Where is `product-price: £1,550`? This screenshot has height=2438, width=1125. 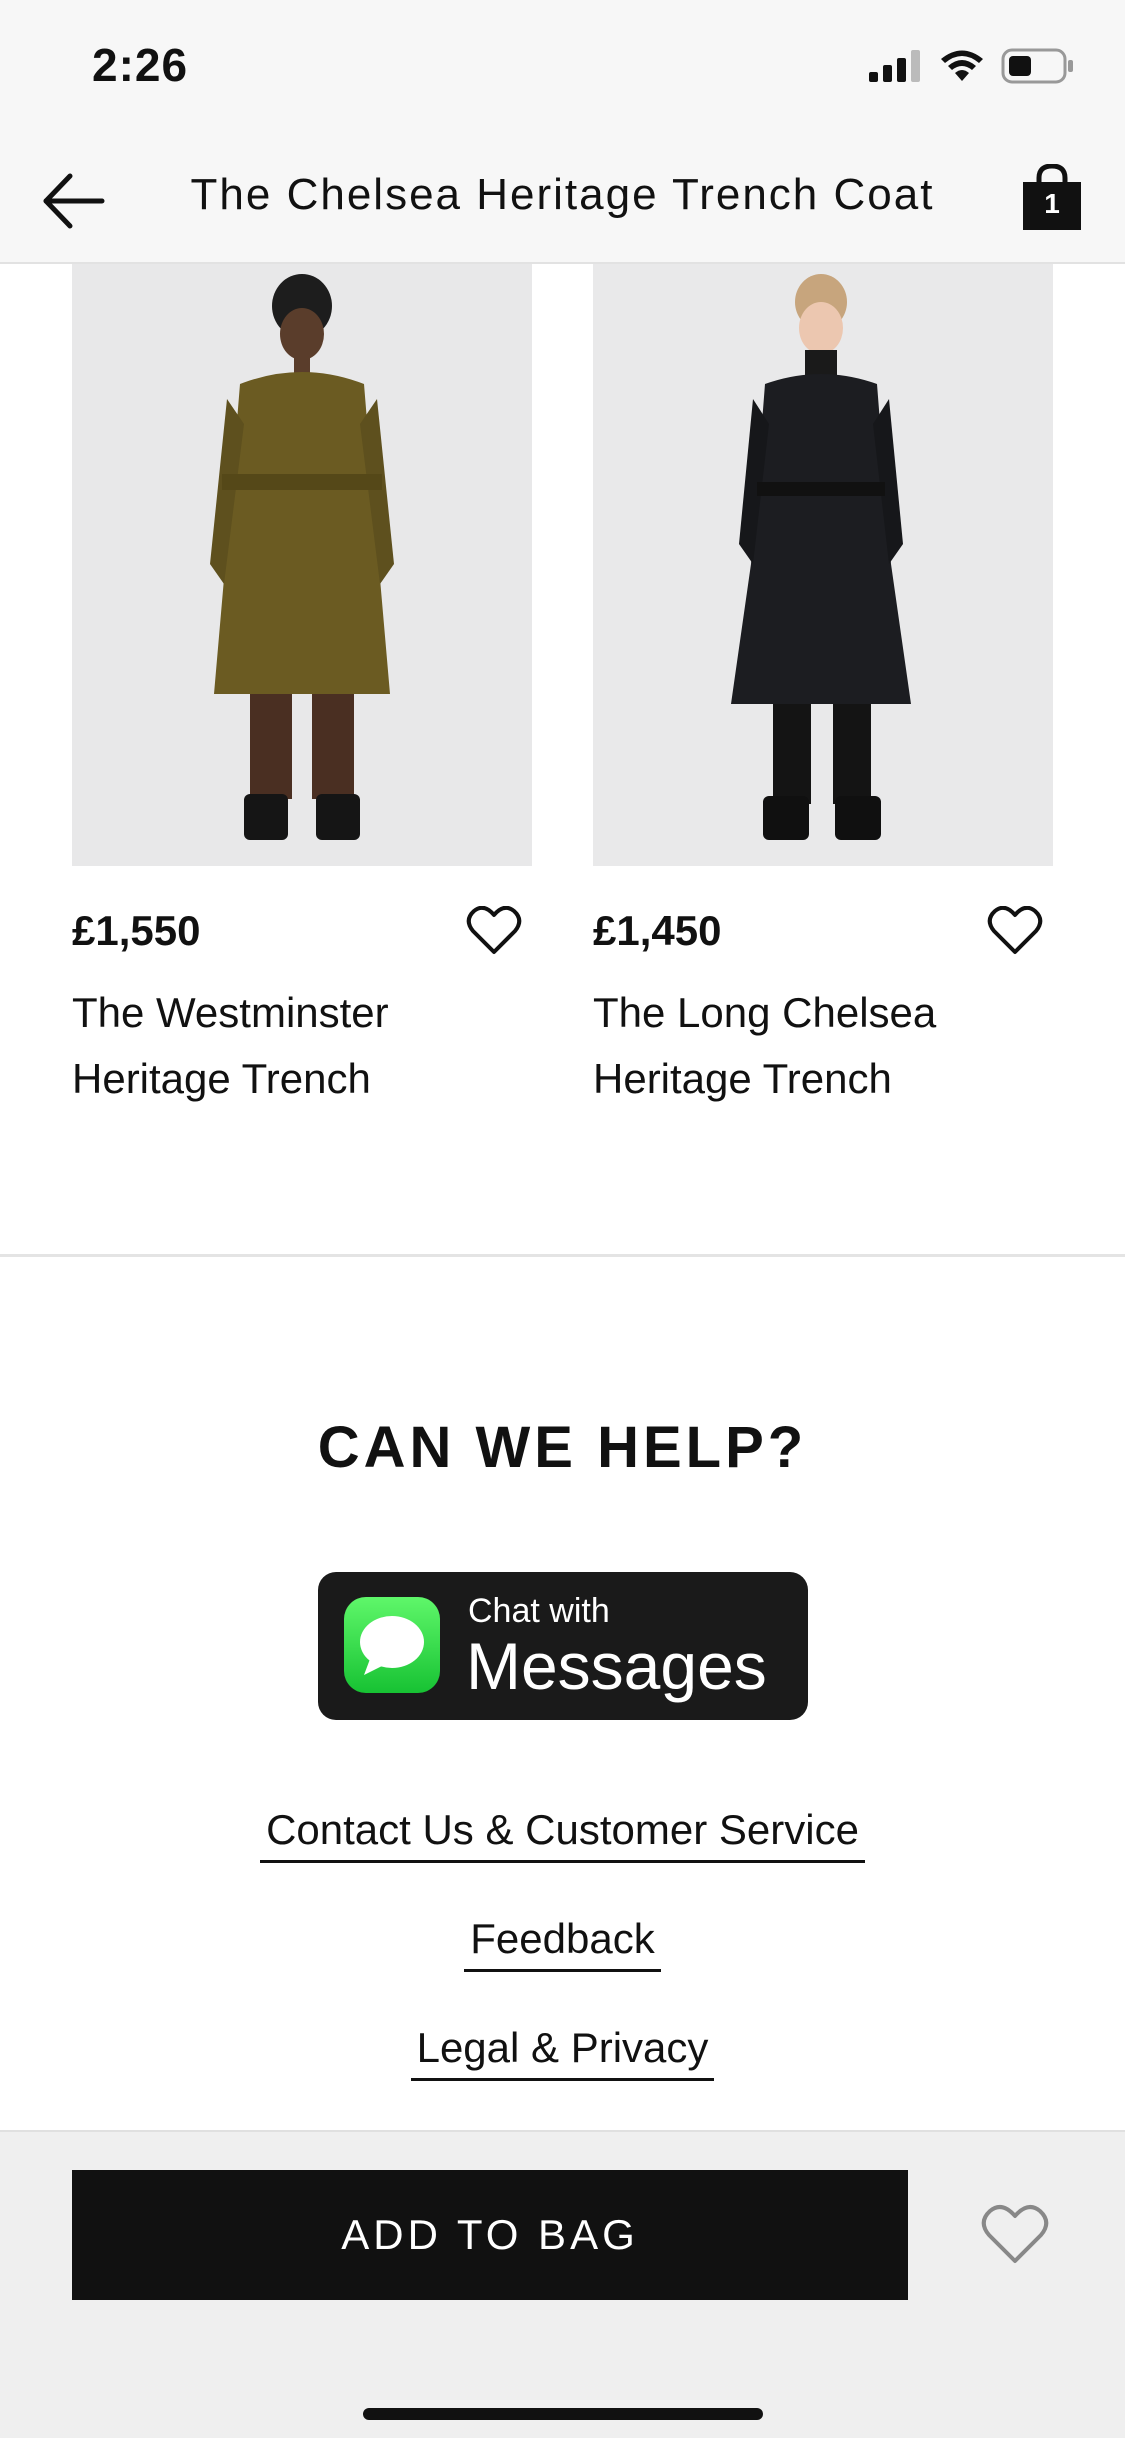 product-price: £1,550 is located at coordinates (136, 930).